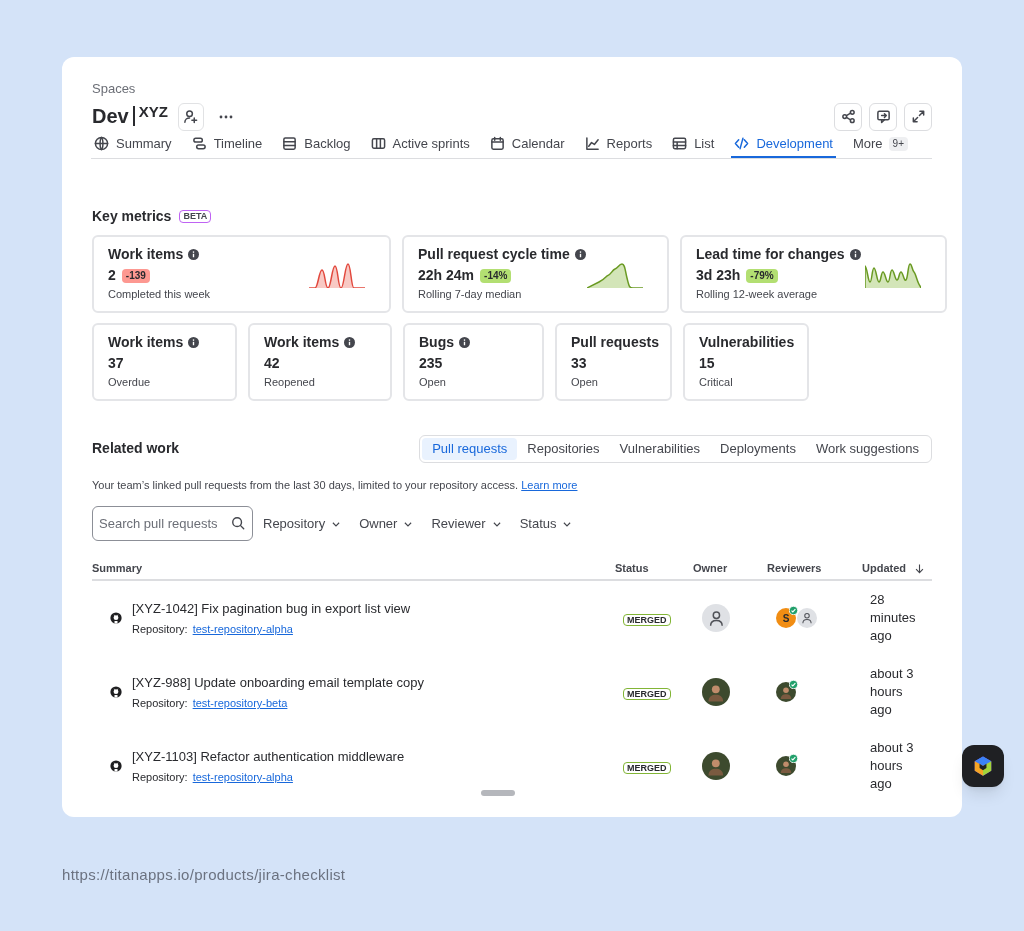  What do you see at coordinates (770, 255) in the screenshot?
I see `metric-title: Lead time for changes` at bounding box center [770, 255].